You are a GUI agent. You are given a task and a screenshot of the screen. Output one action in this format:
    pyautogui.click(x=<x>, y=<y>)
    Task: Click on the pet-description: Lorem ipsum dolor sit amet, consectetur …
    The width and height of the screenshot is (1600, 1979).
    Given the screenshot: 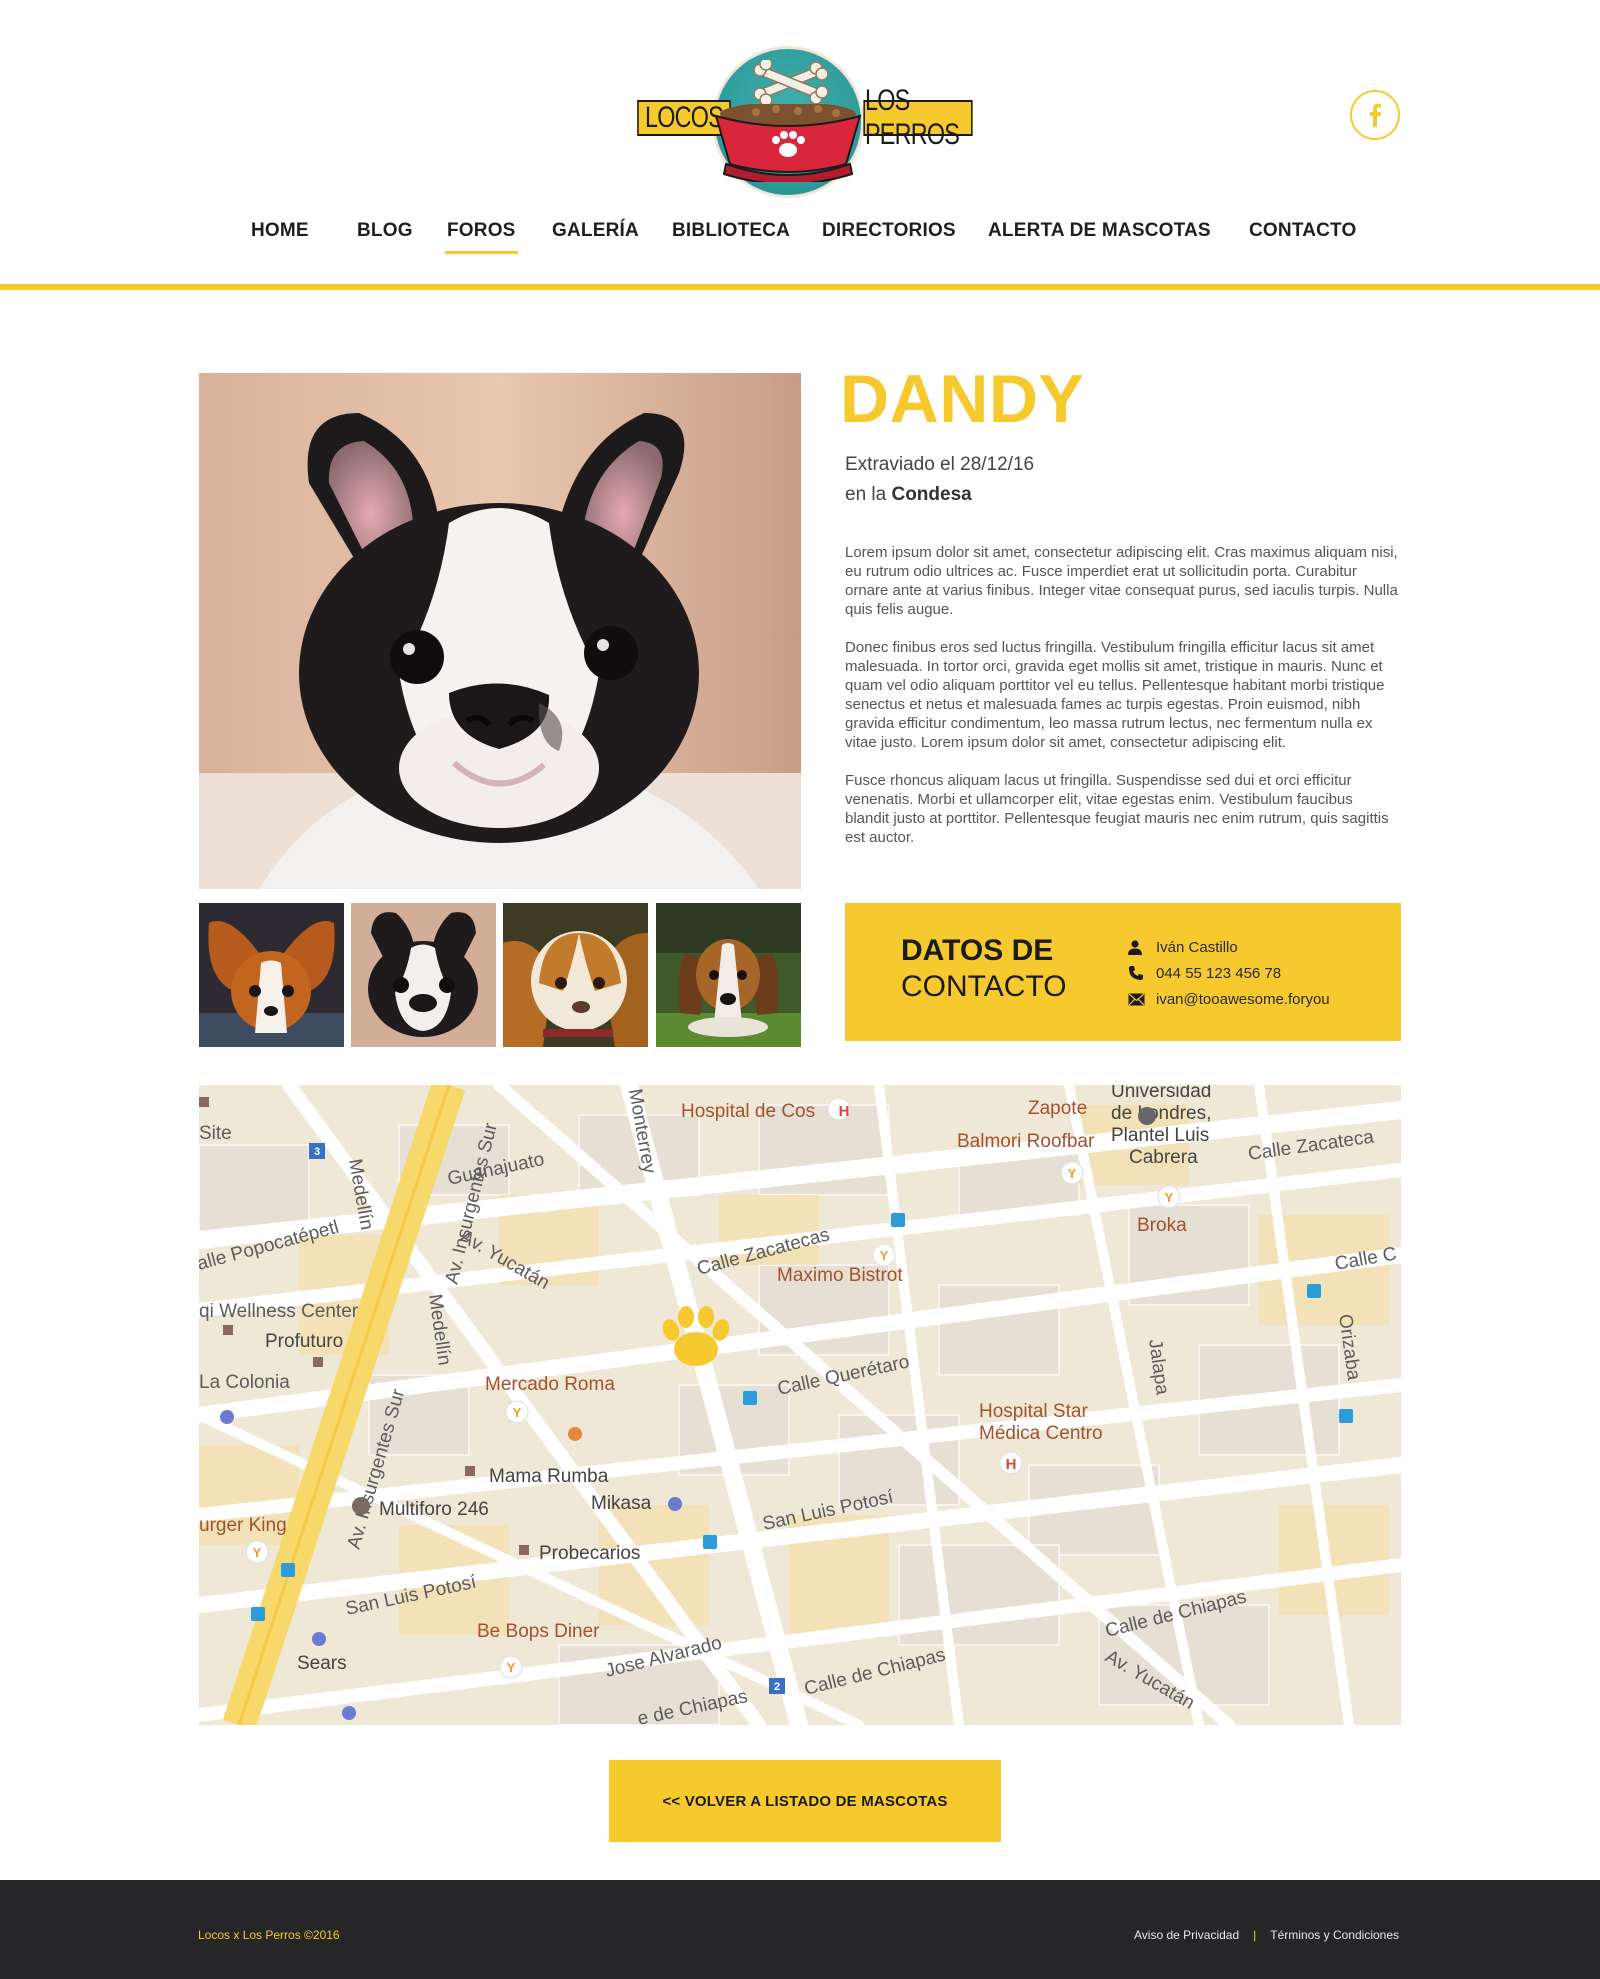 What is the action you would take?
    pyautogui.click(x=1123, y=704)
    